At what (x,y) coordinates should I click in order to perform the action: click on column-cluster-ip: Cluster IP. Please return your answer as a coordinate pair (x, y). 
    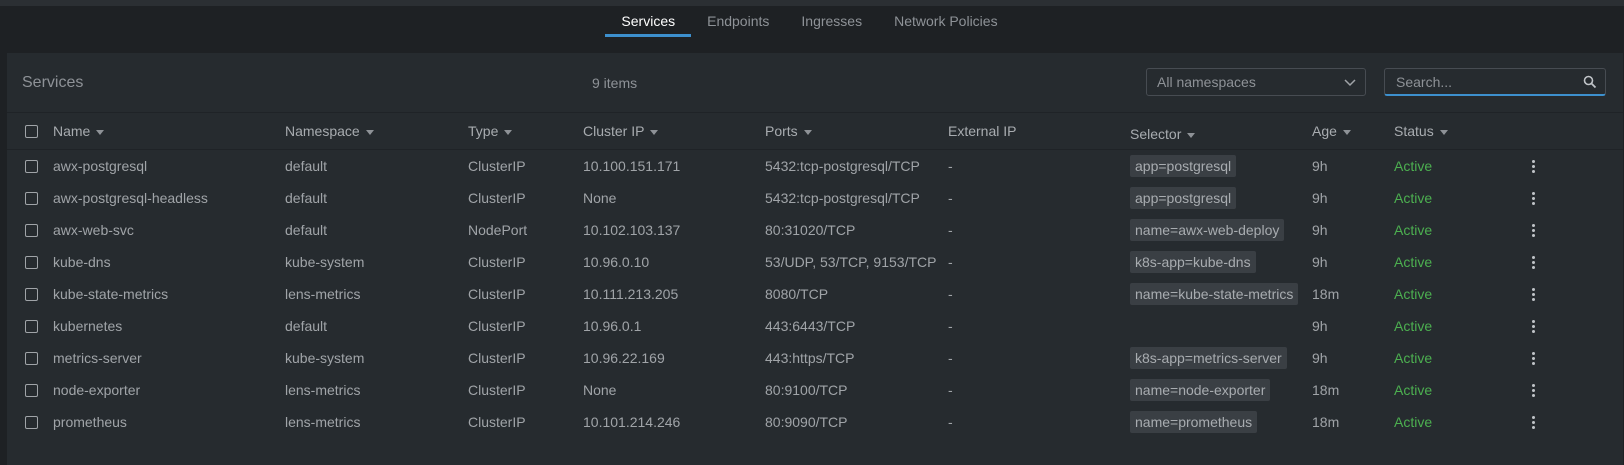
    Looking at the image, I should click on (621, 131).